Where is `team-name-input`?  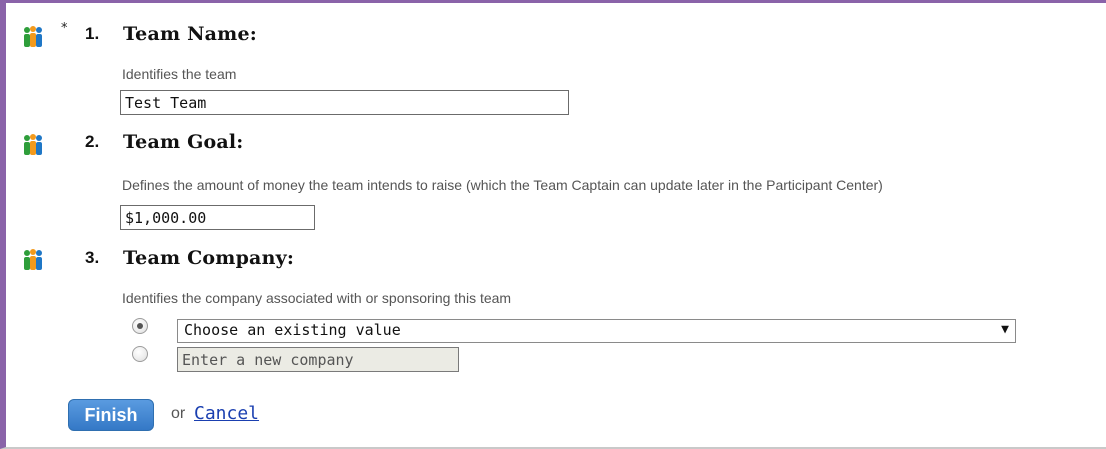 team-name-input is located at coordinates (344, 102).